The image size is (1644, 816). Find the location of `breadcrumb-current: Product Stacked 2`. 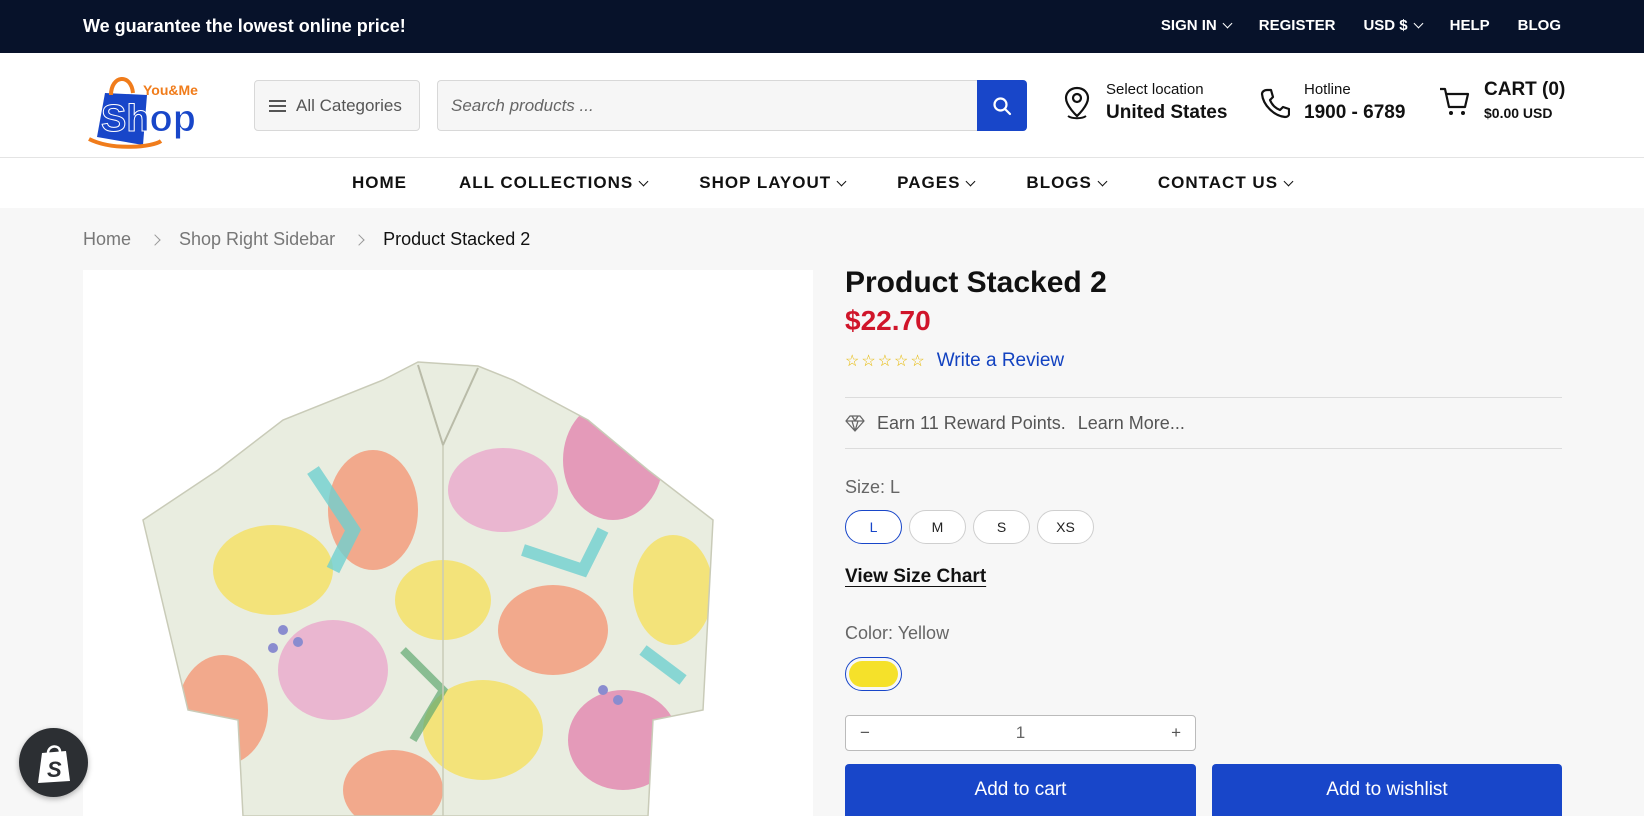

breadcrumb-current: Product Stacked 2 is located at coordinates (457, 239).